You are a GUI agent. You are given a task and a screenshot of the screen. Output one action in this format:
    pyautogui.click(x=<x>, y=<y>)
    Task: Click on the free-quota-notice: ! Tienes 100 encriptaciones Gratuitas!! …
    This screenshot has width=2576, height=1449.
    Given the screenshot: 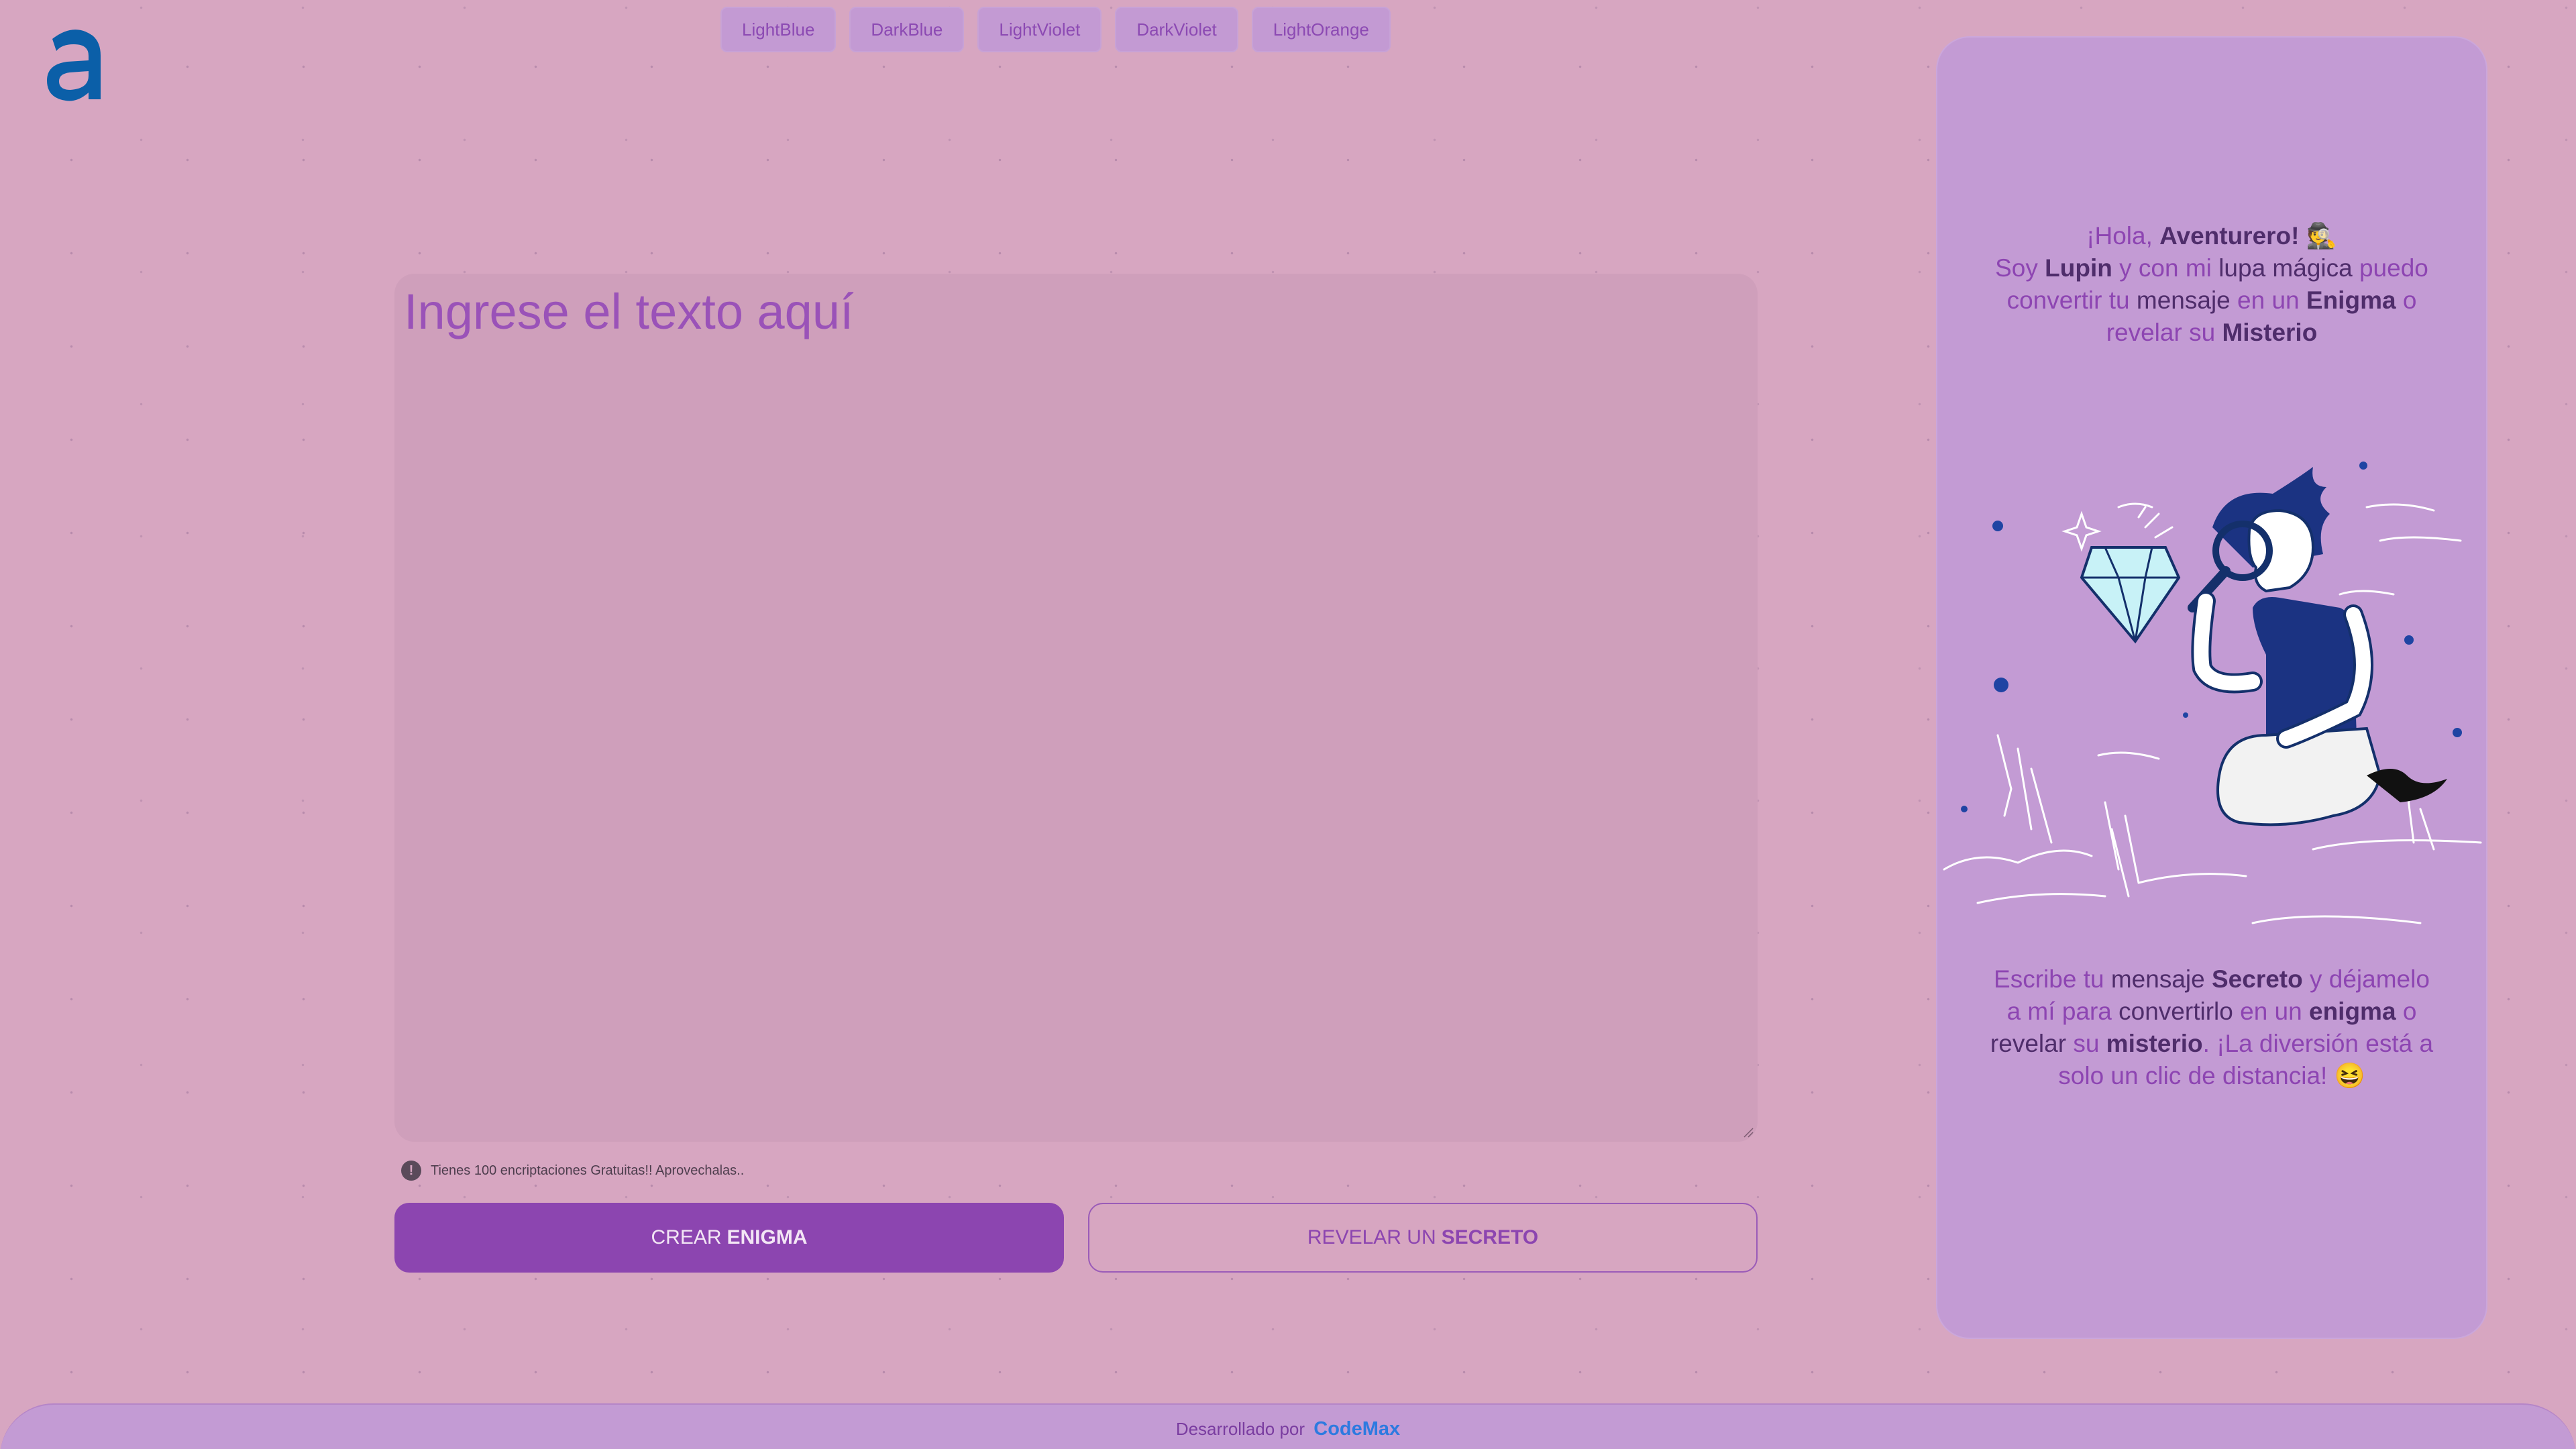 What is the action you would take?
    pyautogui.click(x=572, y=1171)
    